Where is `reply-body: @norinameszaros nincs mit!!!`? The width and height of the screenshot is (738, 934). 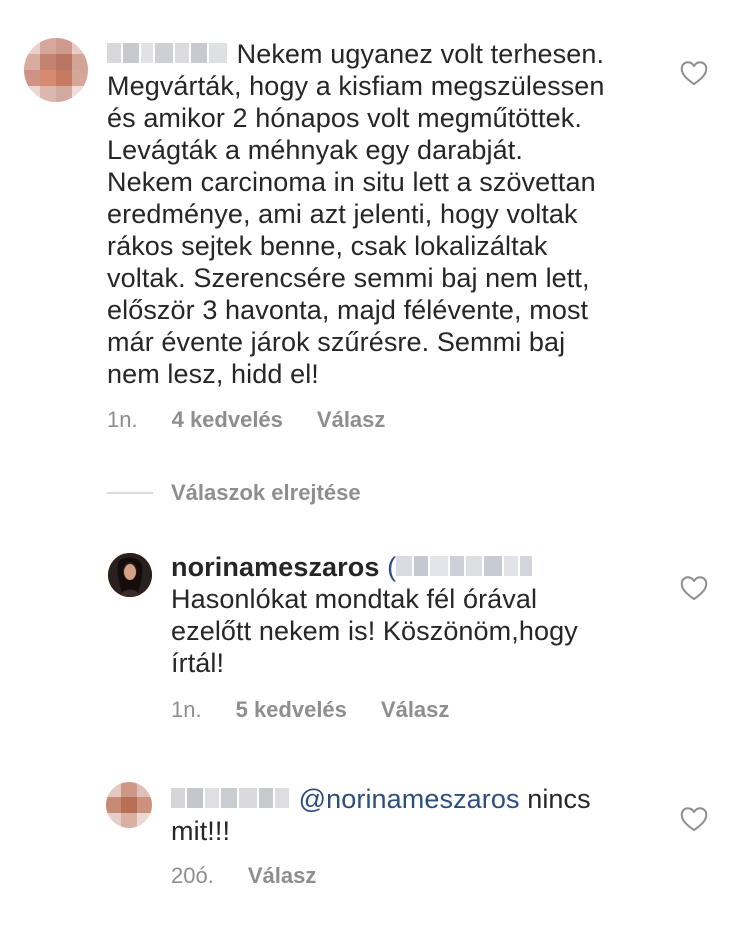 reply-body: @norinameszaros nincs mit!!! is located at coordinates (411, 815).